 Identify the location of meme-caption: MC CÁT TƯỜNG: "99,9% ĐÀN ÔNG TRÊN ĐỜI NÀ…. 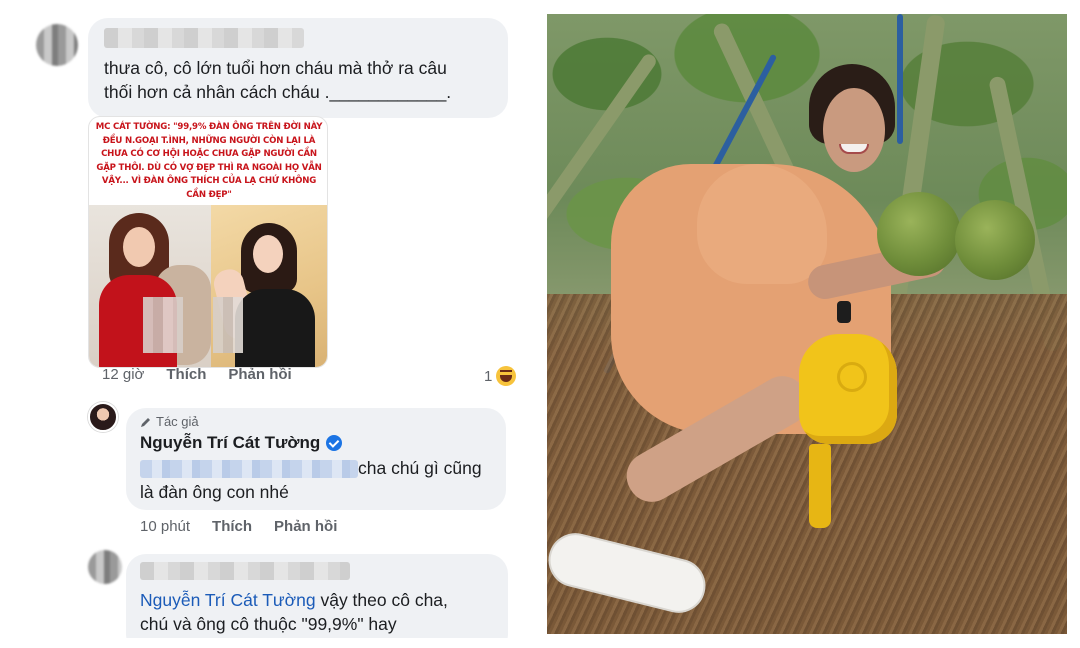
(209, 161).